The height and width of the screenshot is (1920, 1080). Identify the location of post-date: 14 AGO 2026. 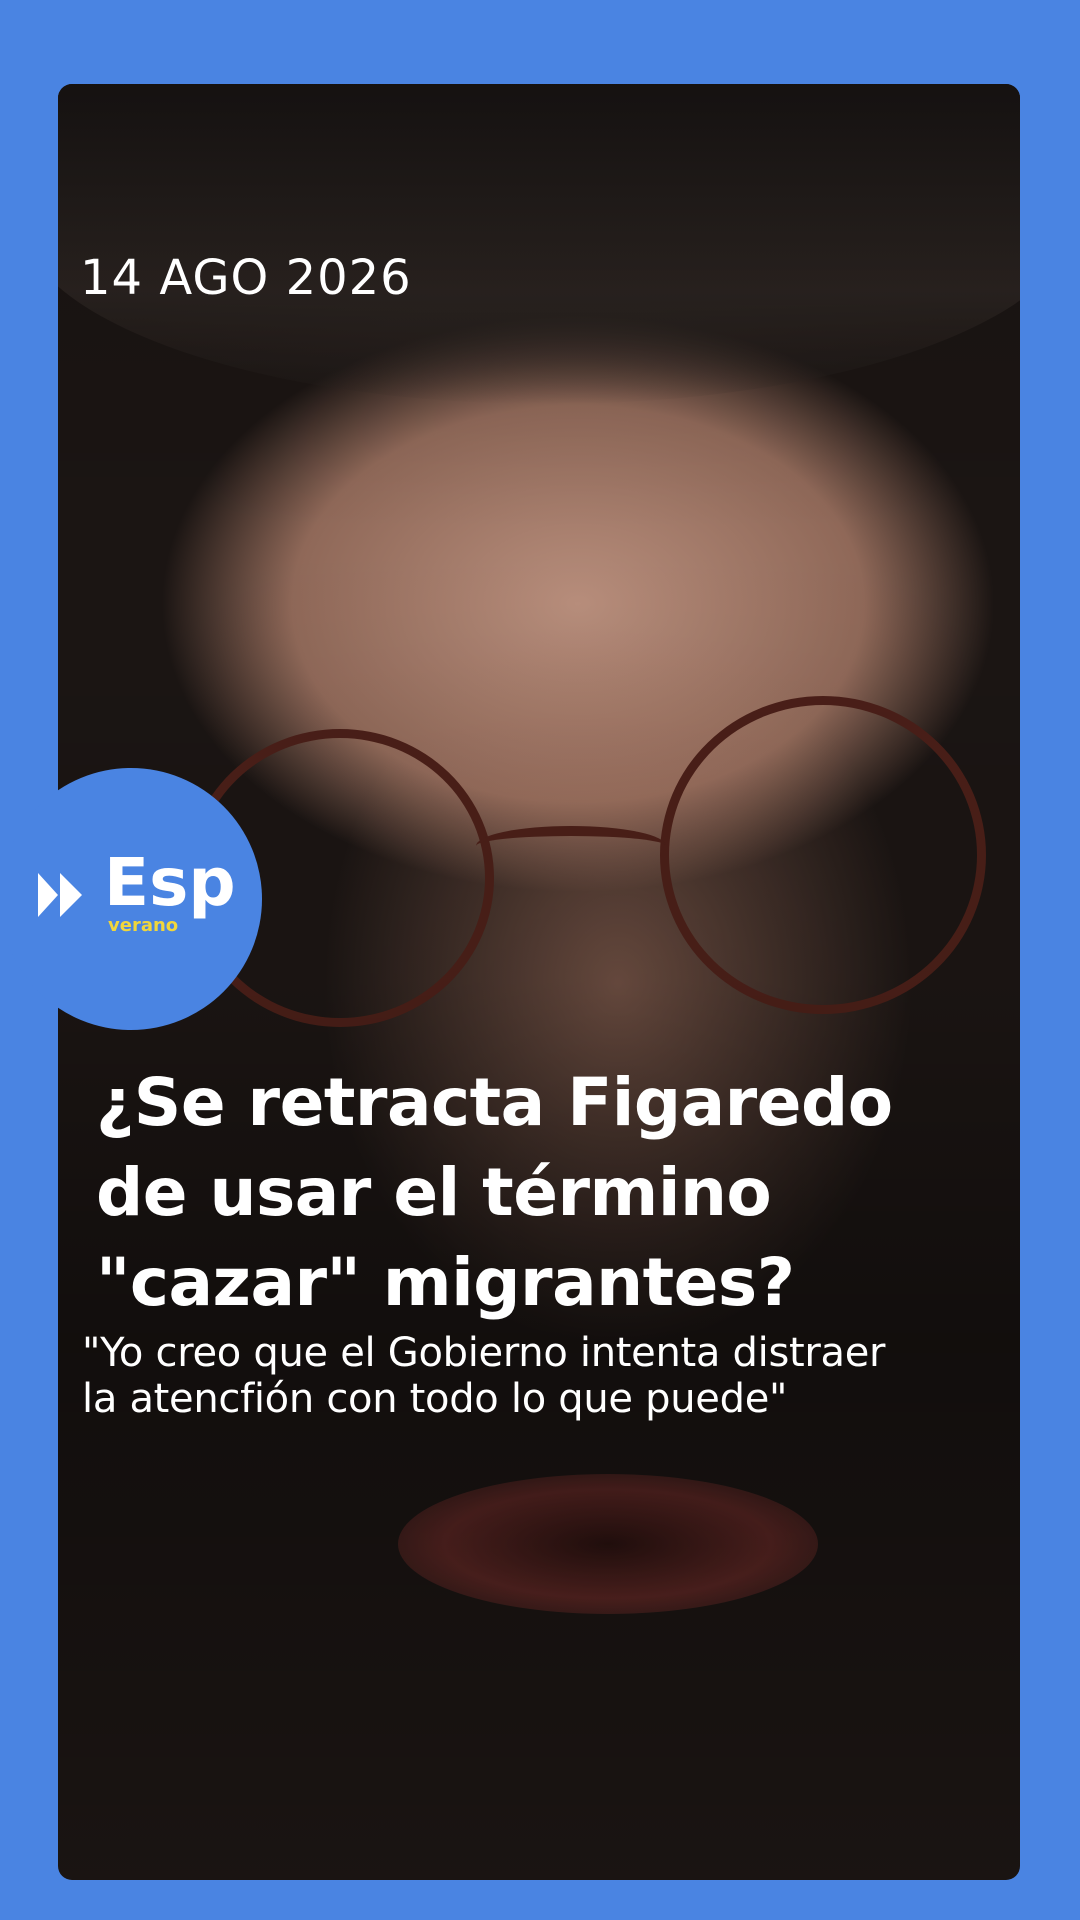
(246, 278).